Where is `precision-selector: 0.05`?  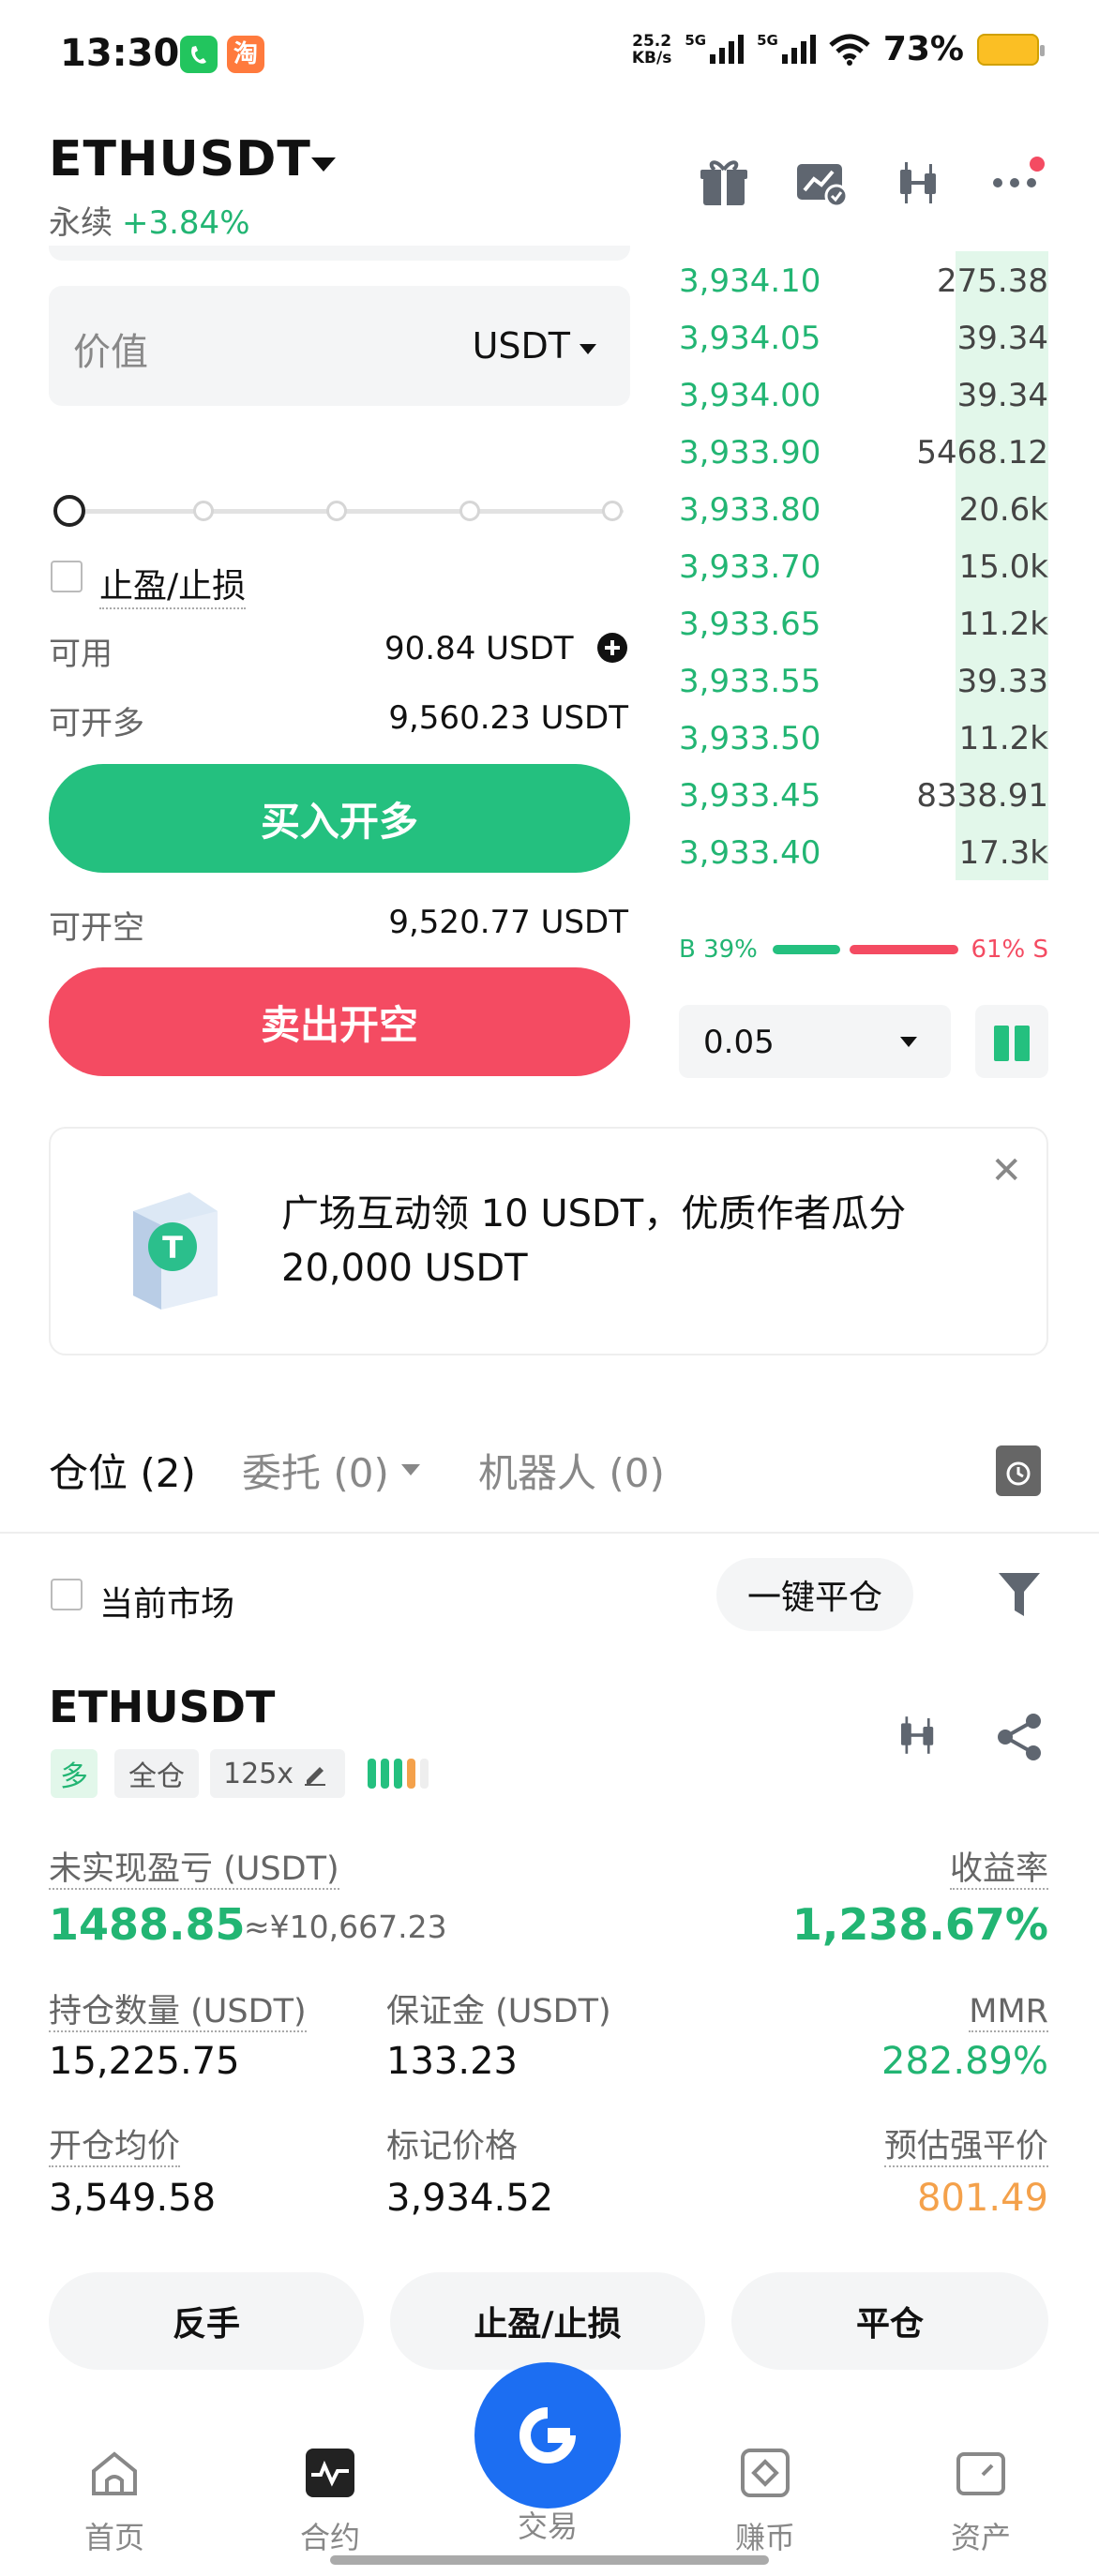
precision-selector: 0.05 is located at coordinates (815, 1041).